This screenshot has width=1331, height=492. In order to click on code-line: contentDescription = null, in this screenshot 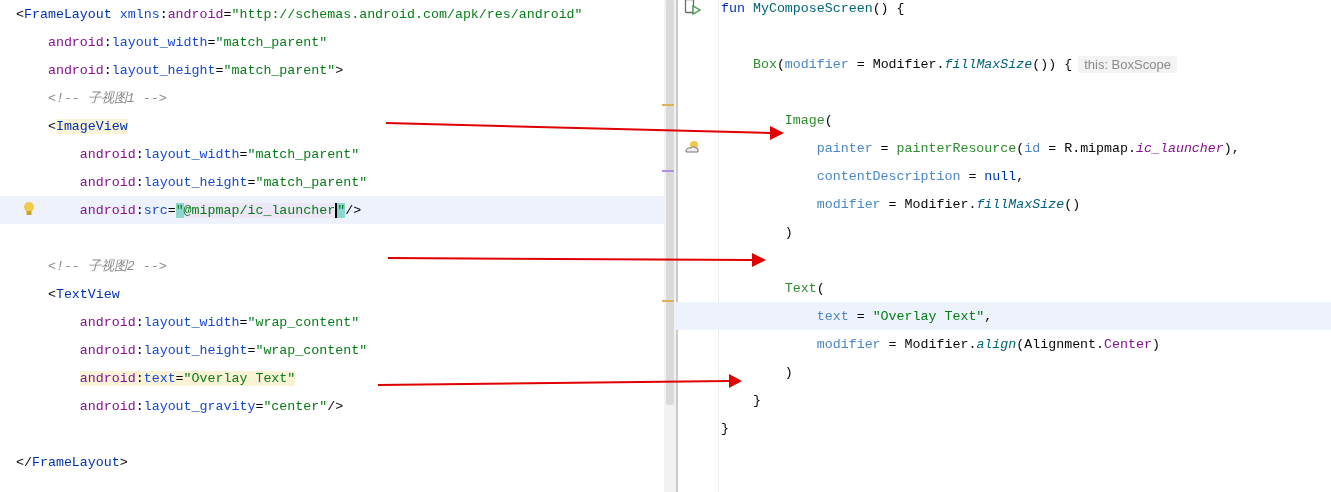, I will do `click(920, 176)`.